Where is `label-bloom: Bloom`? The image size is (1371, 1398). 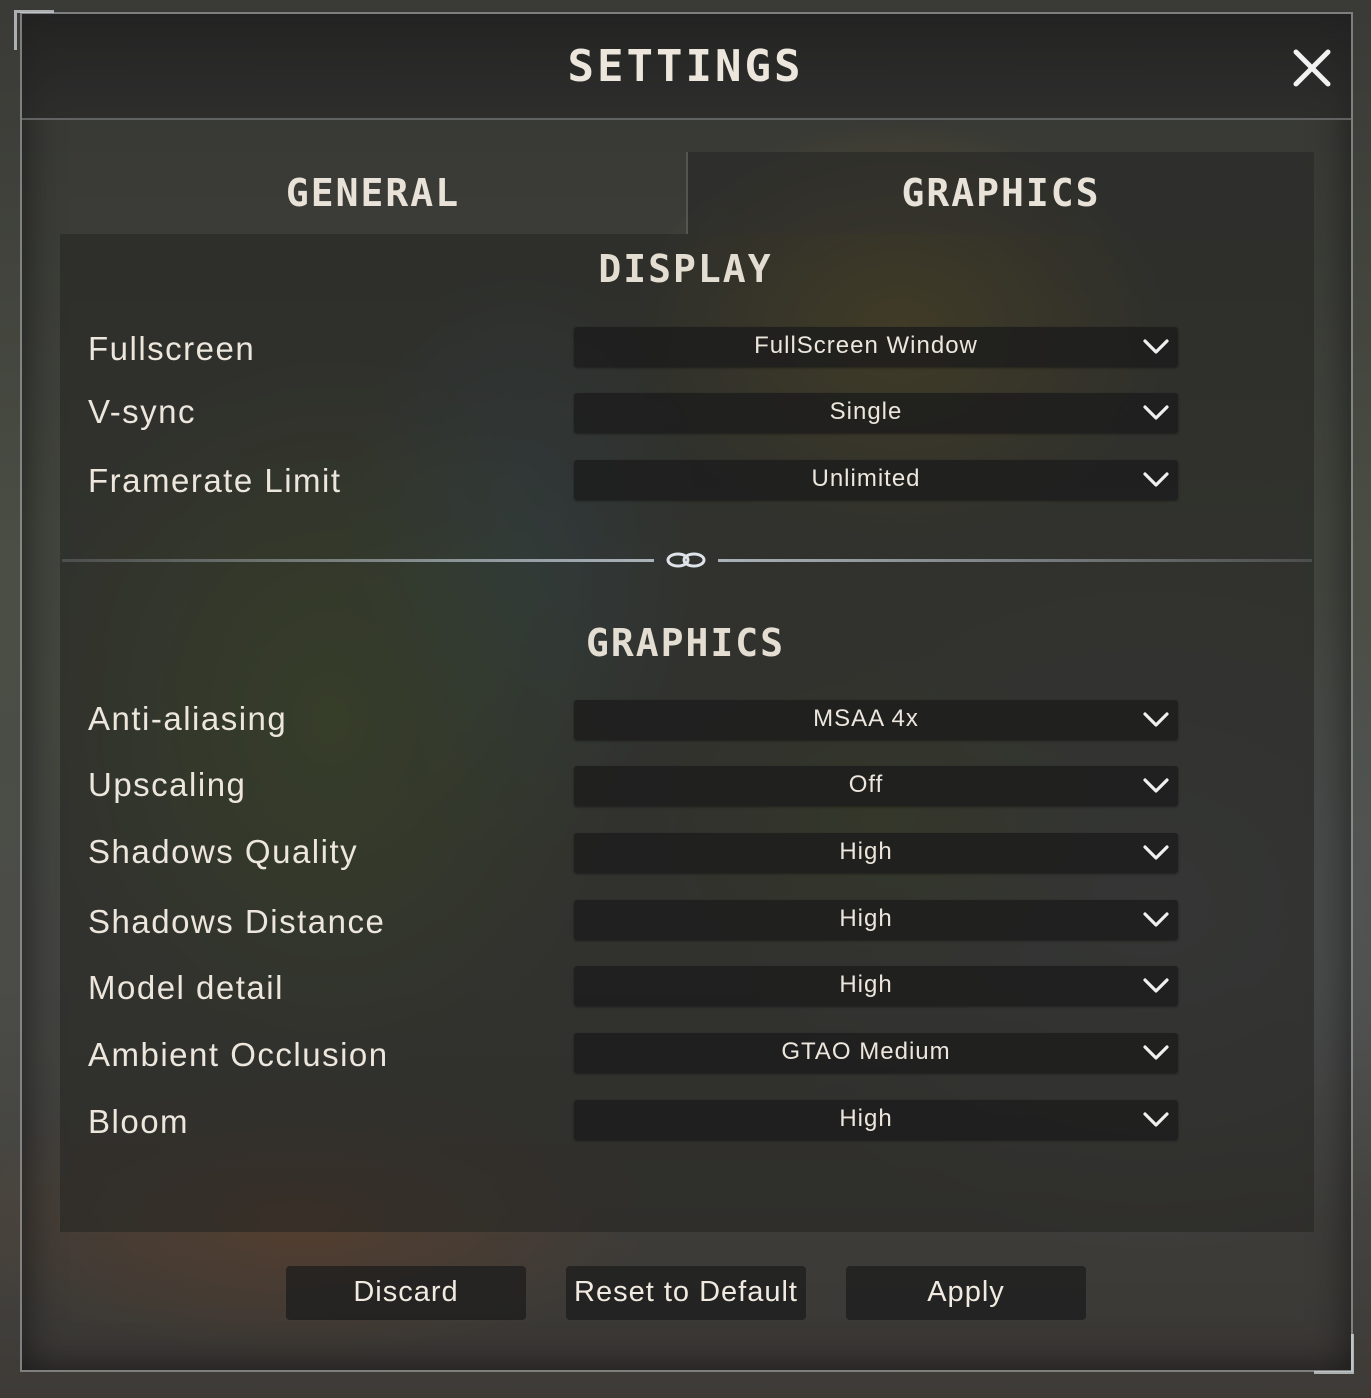
label-bloom: Bloom is located at coordinates (139, 1121).